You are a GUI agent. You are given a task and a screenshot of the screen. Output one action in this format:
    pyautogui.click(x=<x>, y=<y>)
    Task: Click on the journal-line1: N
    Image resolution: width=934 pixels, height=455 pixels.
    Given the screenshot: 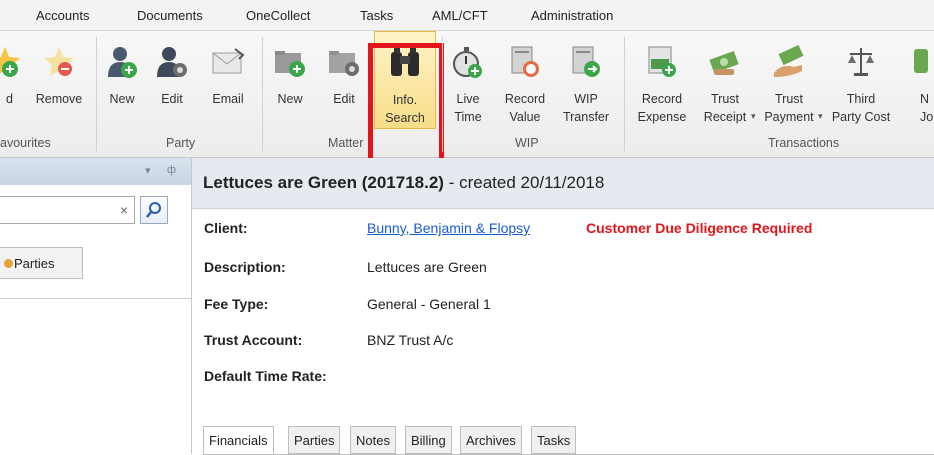 What is the action you would take?
    pyautogui.click(x=925, y=99)
    